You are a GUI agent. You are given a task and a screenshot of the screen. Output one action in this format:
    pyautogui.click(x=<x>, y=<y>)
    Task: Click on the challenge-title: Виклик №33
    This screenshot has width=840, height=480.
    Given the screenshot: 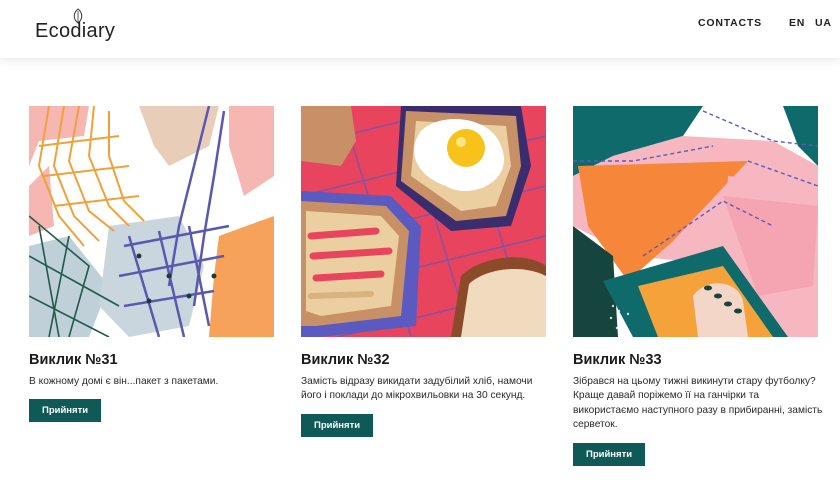 What is the action you would take?
    pyautogui.click(x=617, y=360)
    